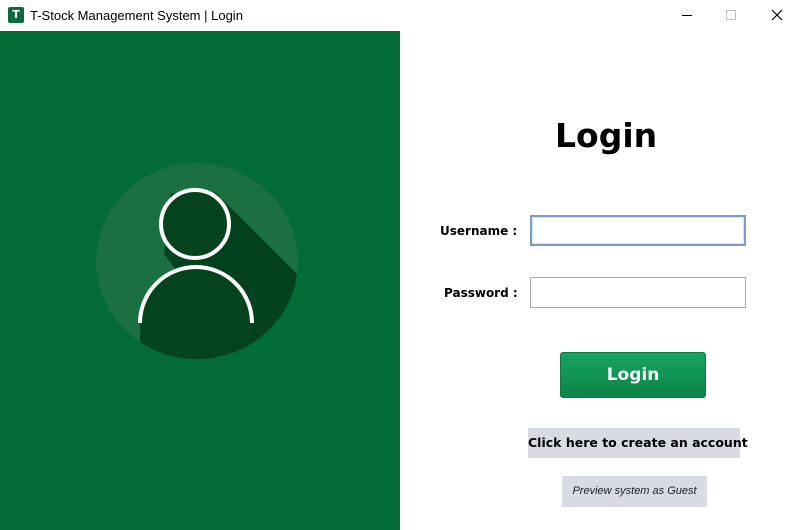  I want to click on password-input, so click(638, 292).